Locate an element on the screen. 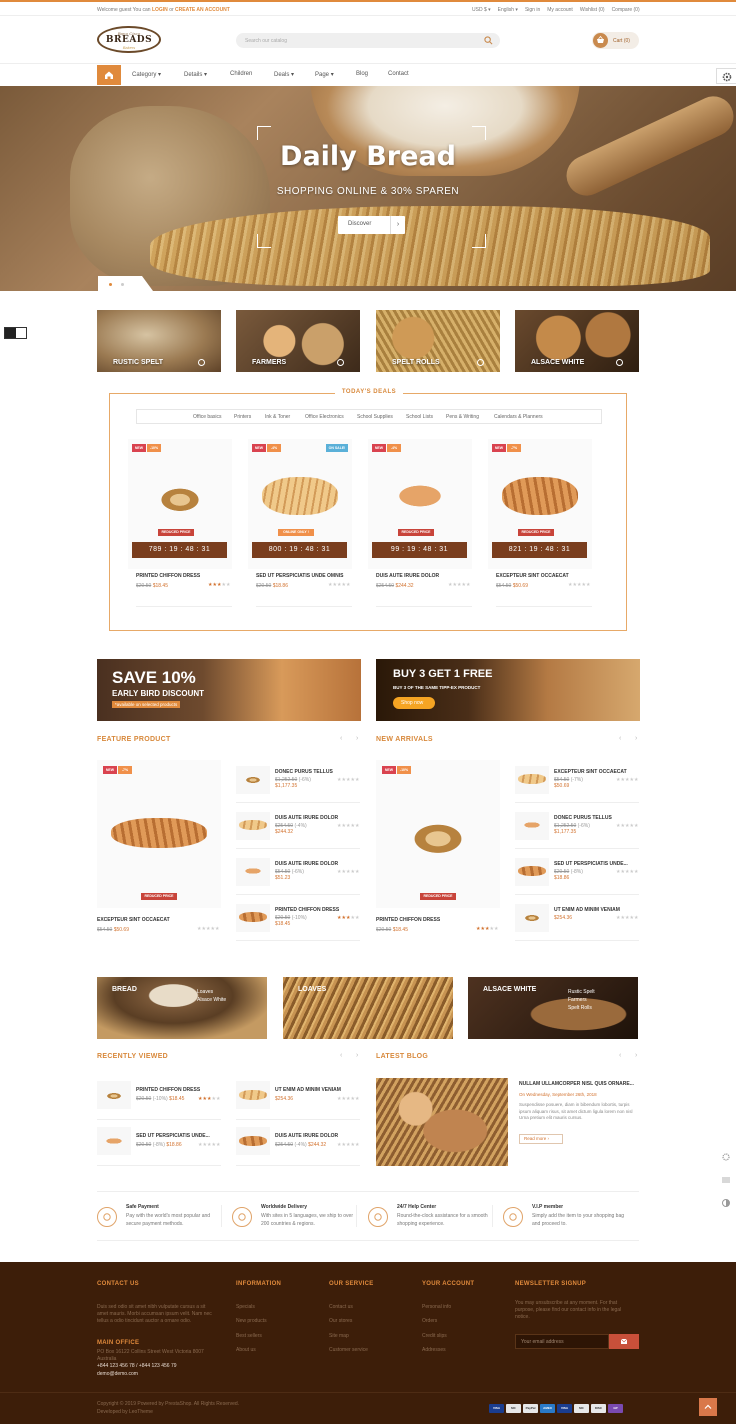  category-rustic-spelt: RUSTIC SPELT is located at coordinates (159, 341).